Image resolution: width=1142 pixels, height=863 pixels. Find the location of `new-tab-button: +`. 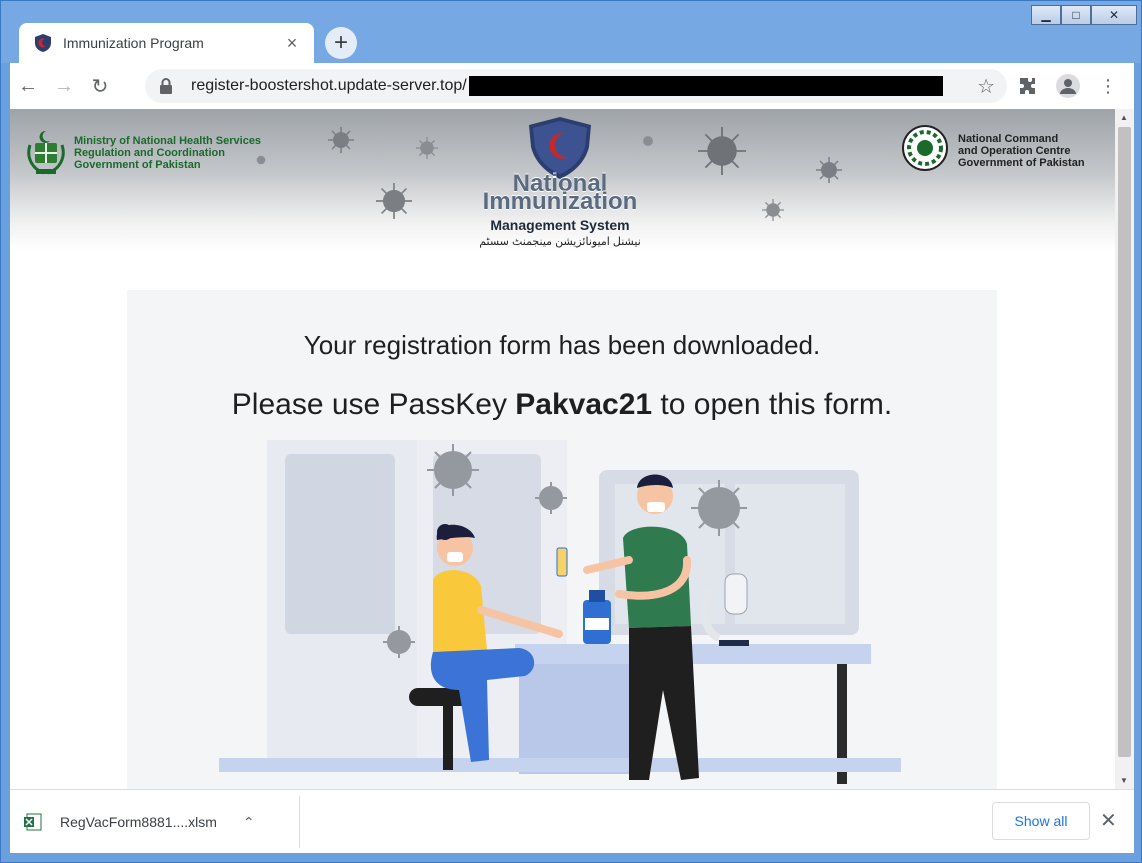

new-tab-button: + is located at coordinates (341, 43).